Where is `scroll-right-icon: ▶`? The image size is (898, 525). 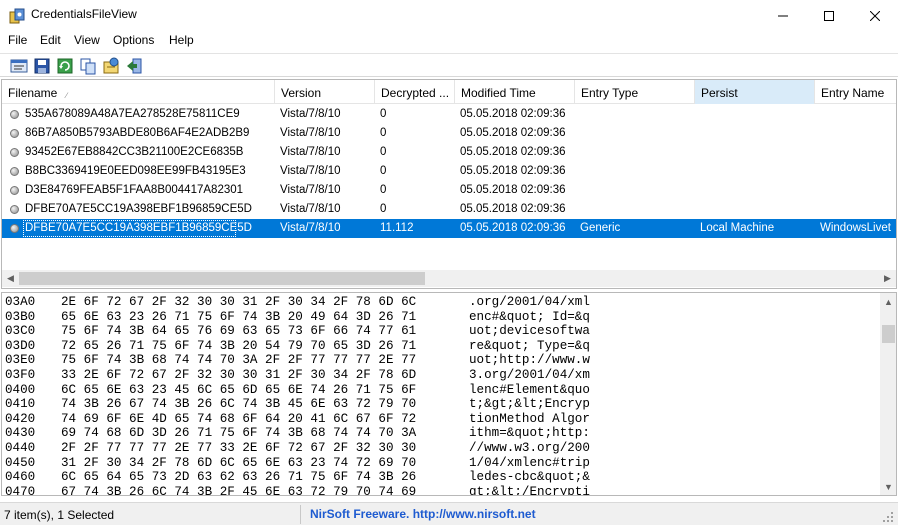
scroll-right-icon: ▶ is located at coordinates (887, 278).